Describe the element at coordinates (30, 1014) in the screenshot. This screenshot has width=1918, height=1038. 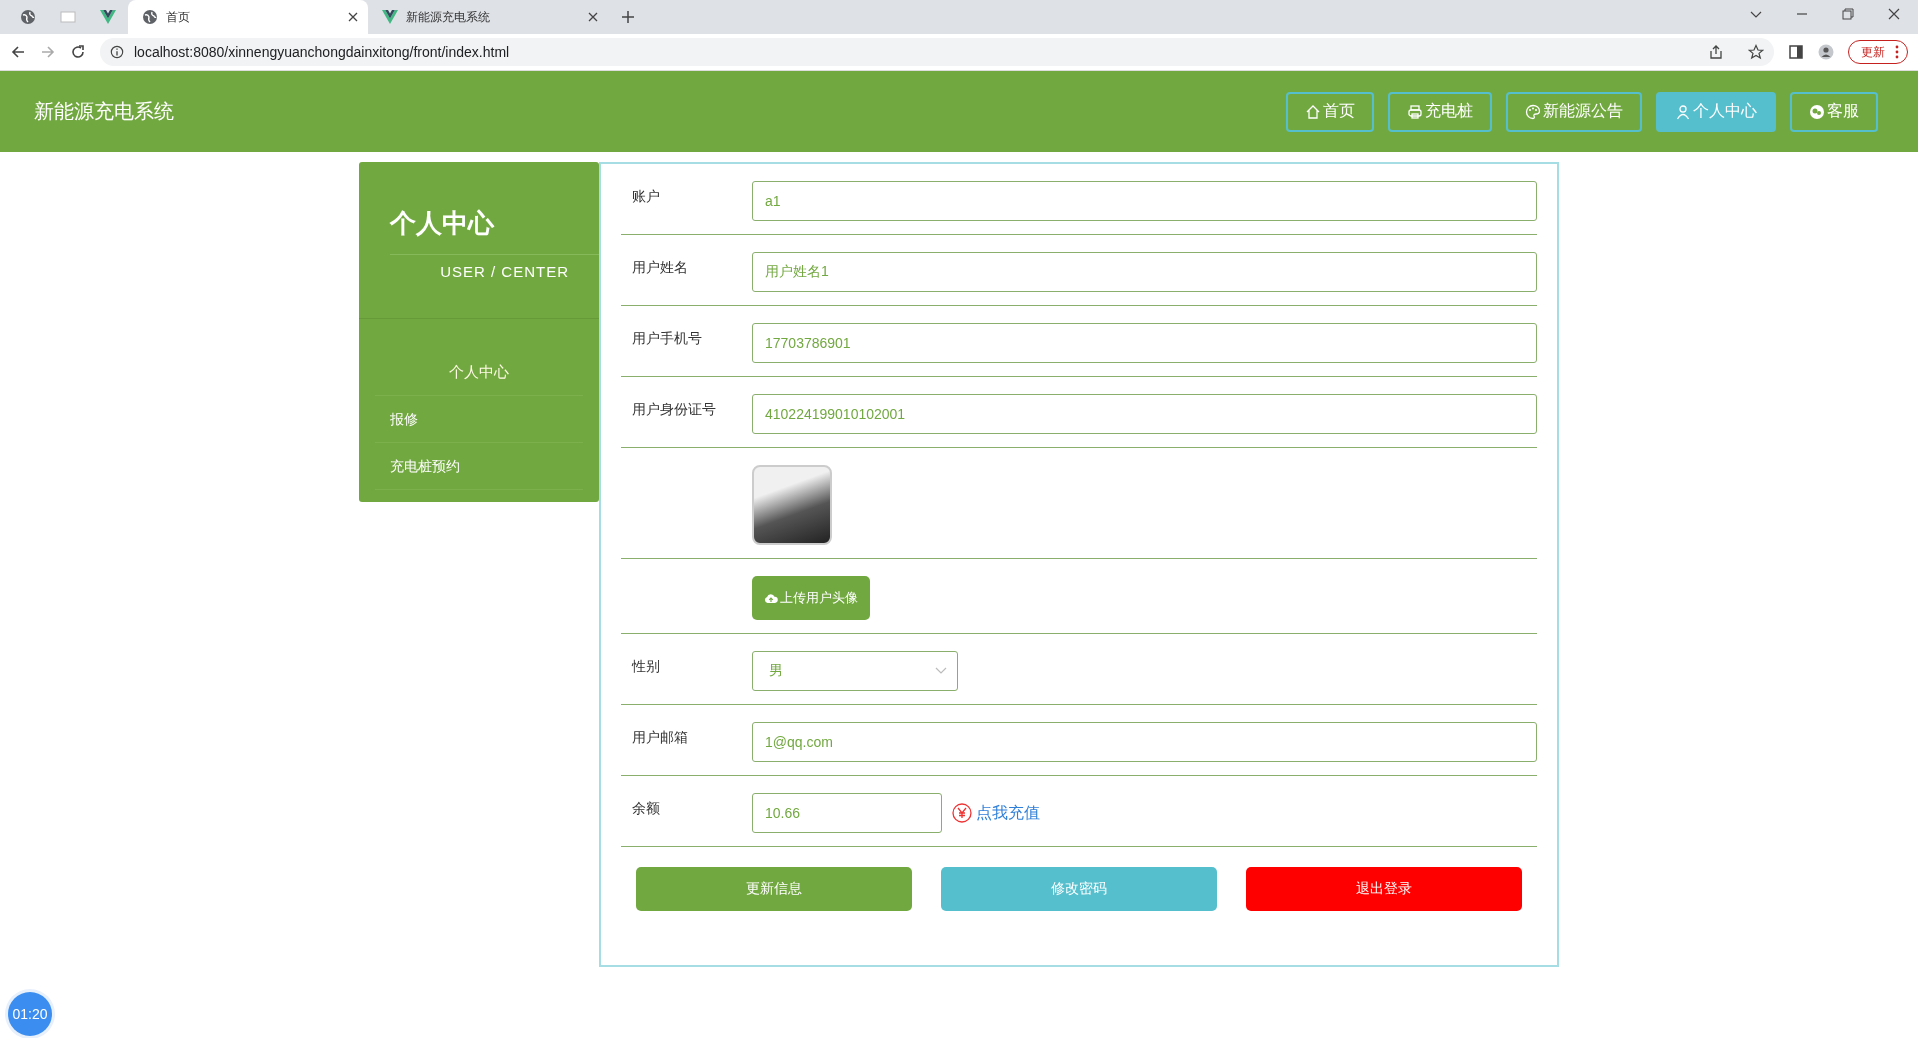
I see `timer-badge: 01:20` at that location.